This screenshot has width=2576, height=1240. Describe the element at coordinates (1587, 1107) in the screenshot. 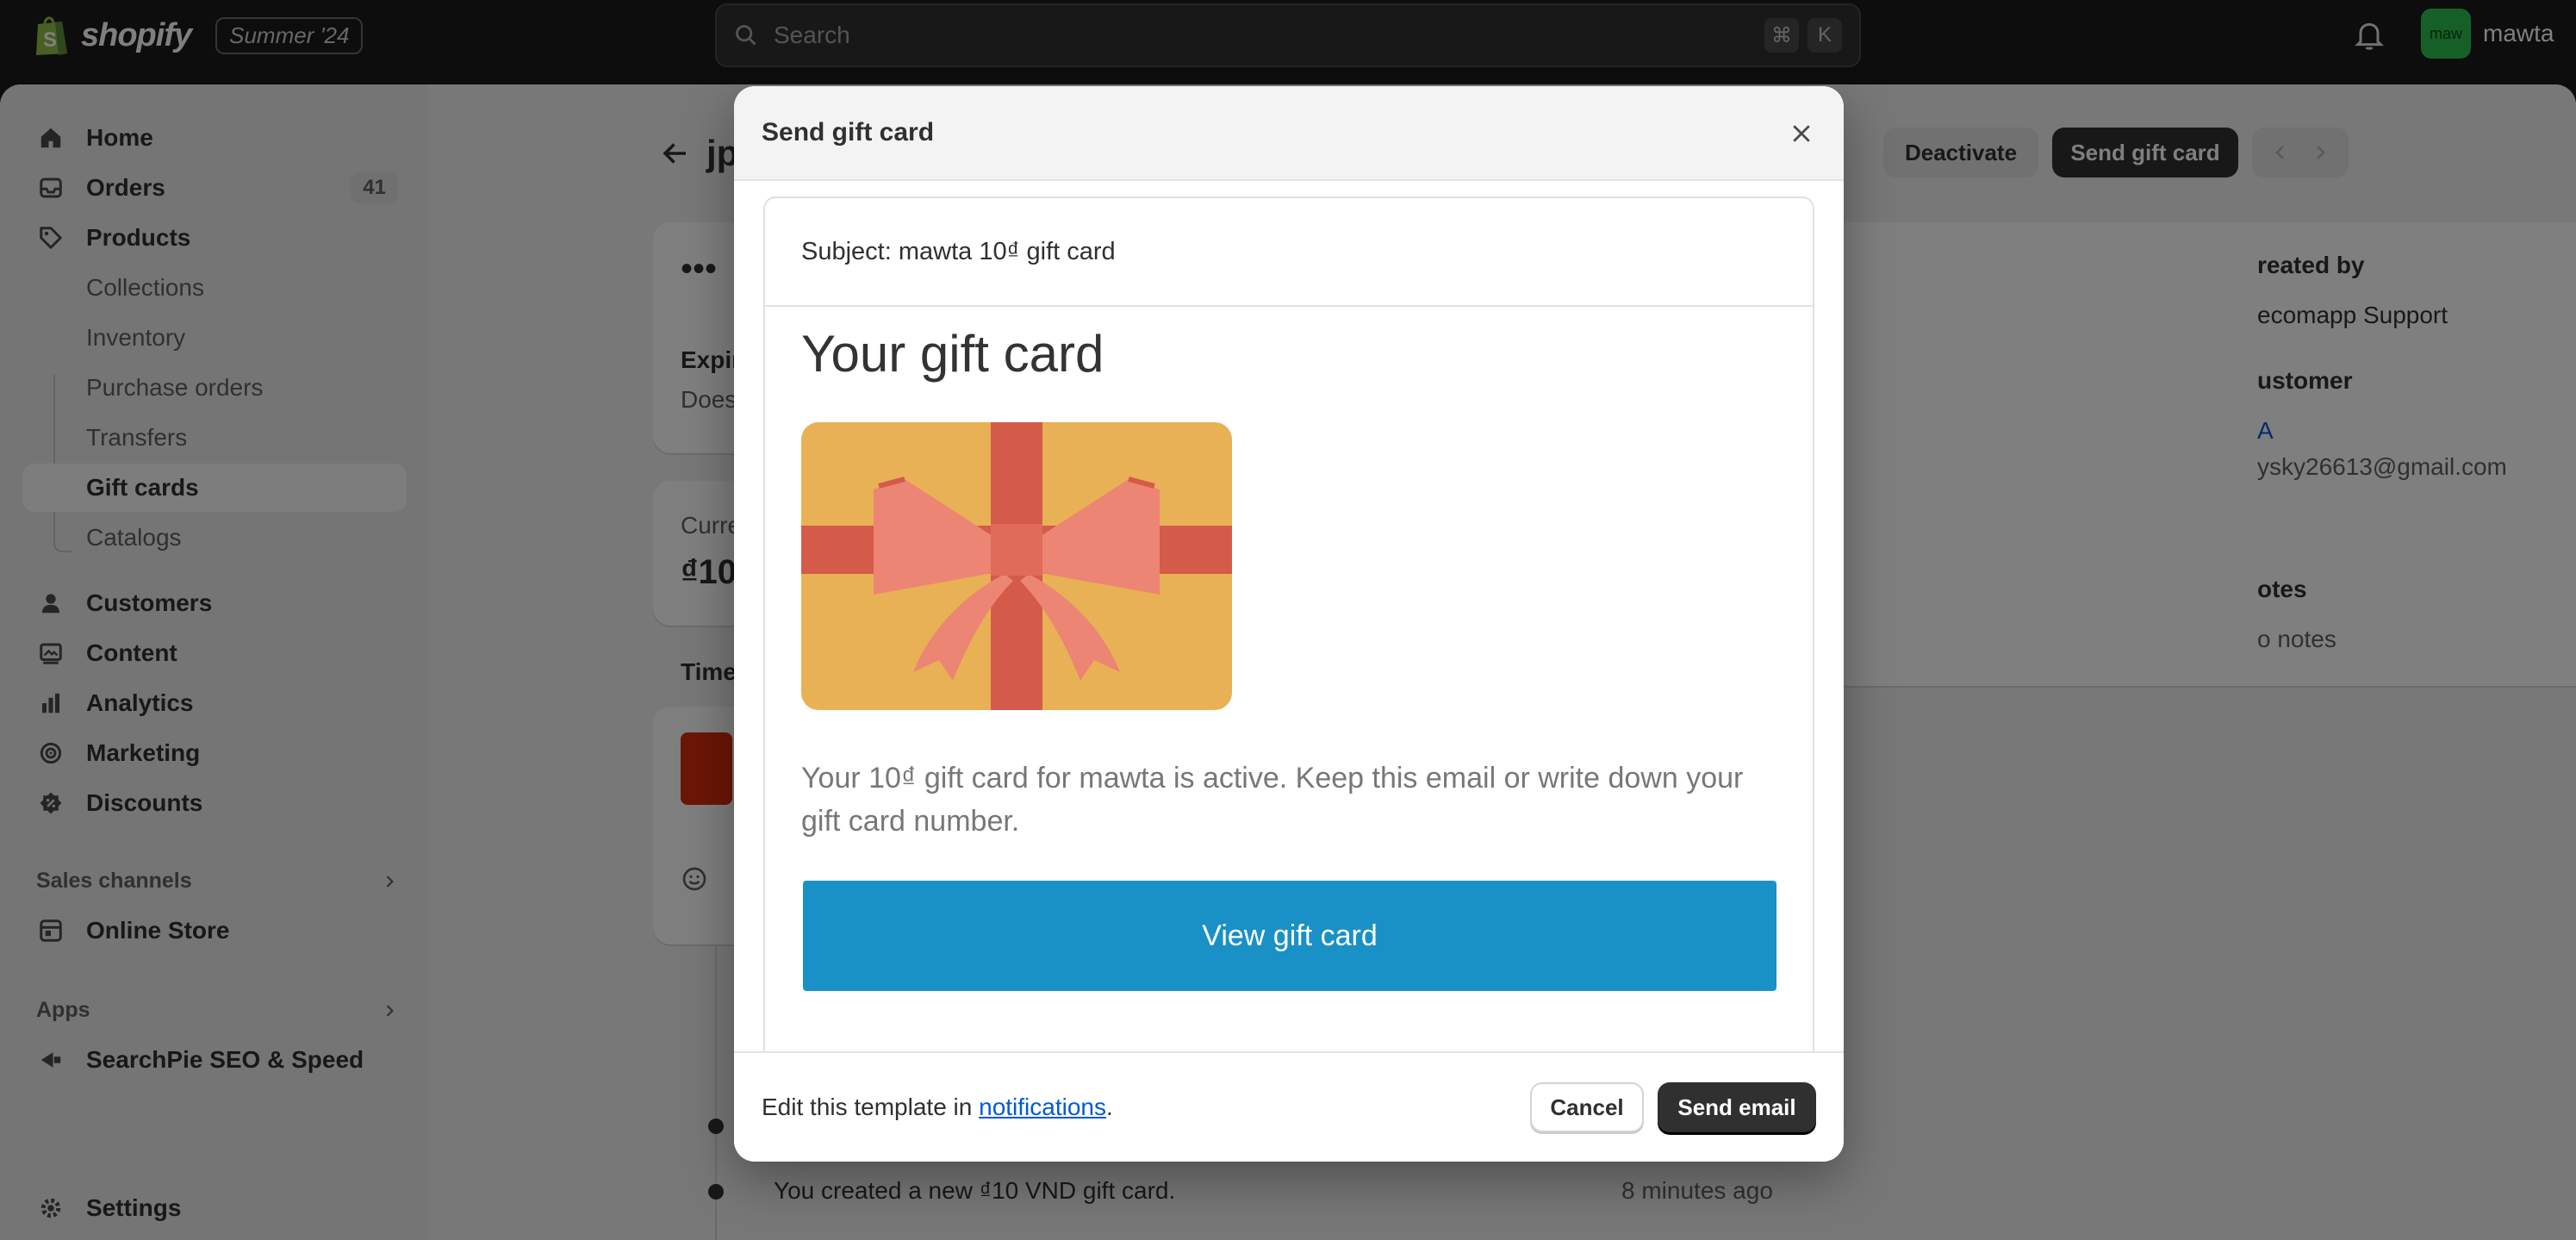

I see `cancel-button: Cancel` at that location.